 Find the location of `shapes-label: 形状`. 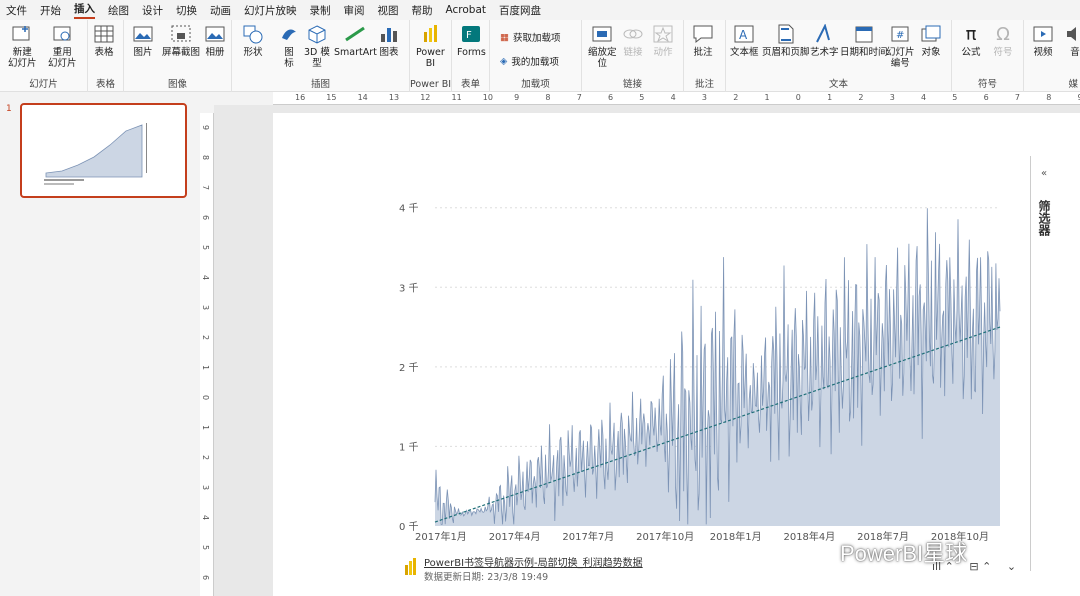

shapes-label: 形状 is located at coordinates (253, 52).